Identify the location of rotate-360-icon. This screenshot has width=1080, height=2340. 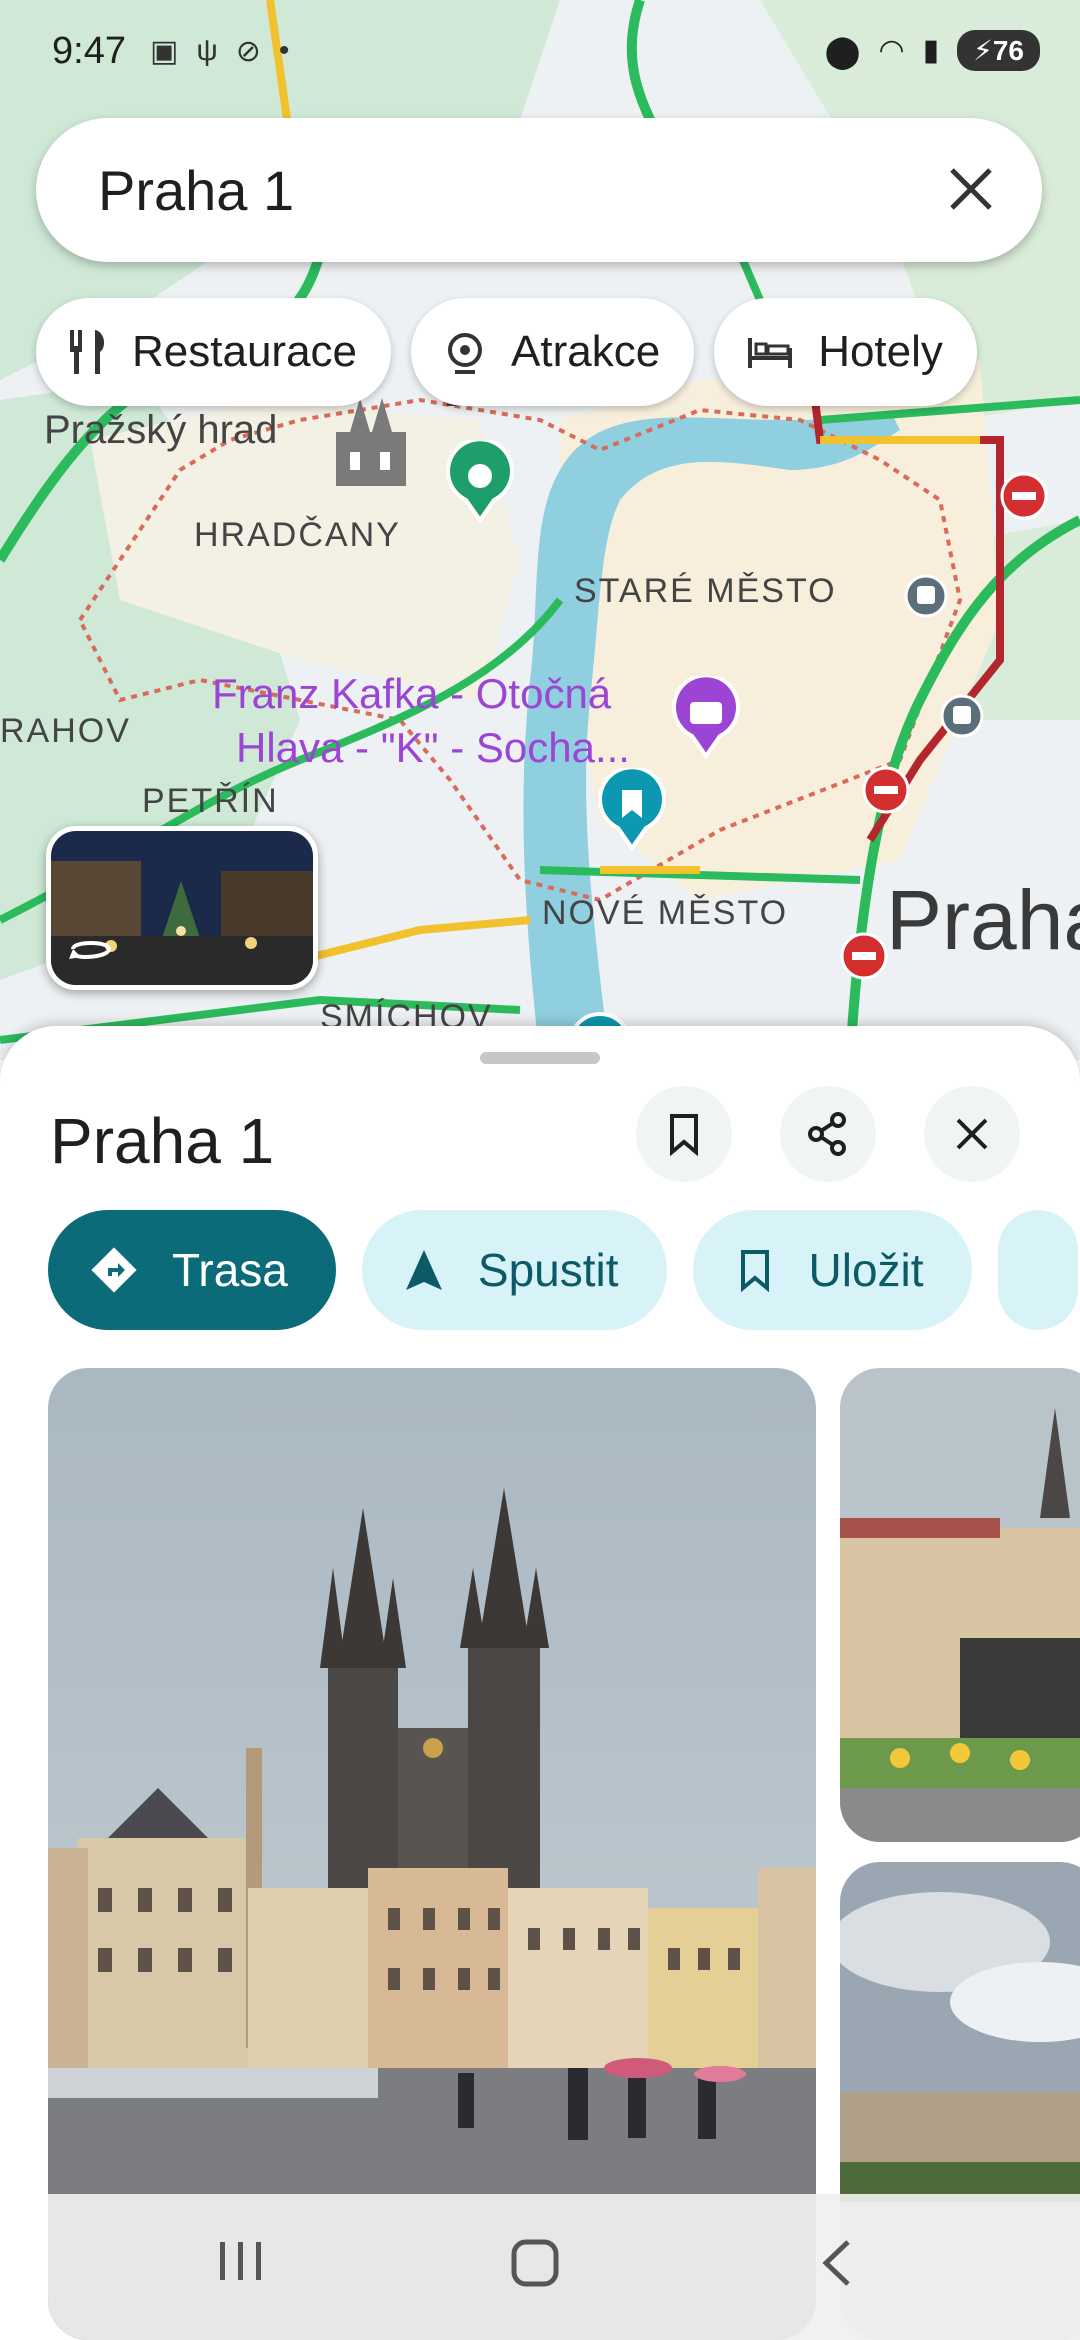
(90, 950).